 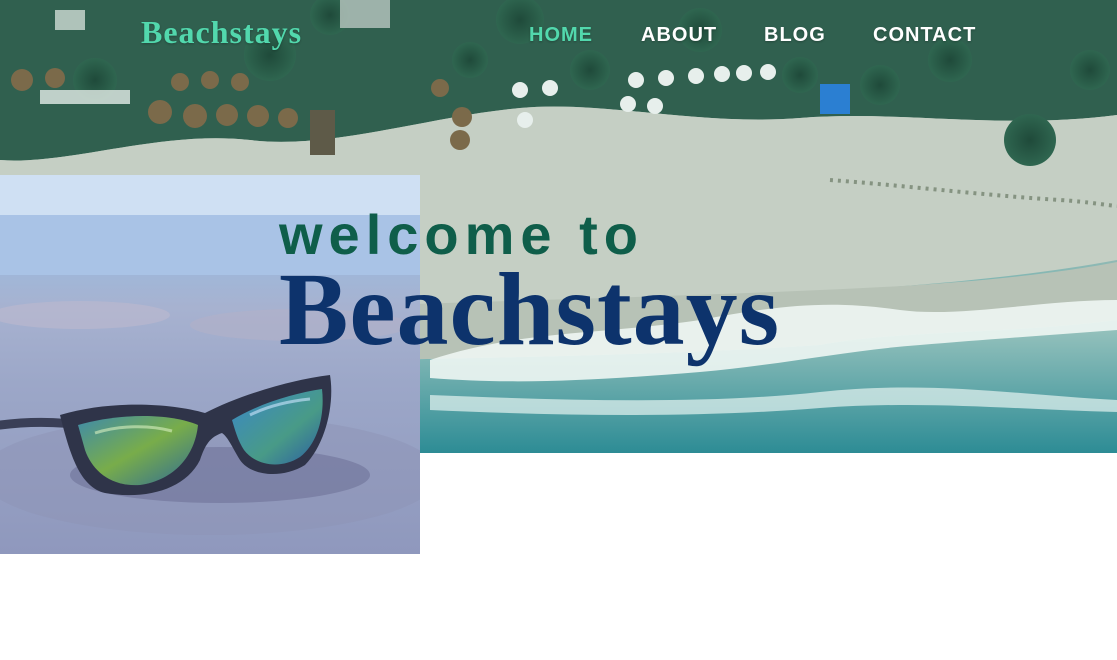 I want to click on hero-title: Beachstays, so click(x=530, y=309).